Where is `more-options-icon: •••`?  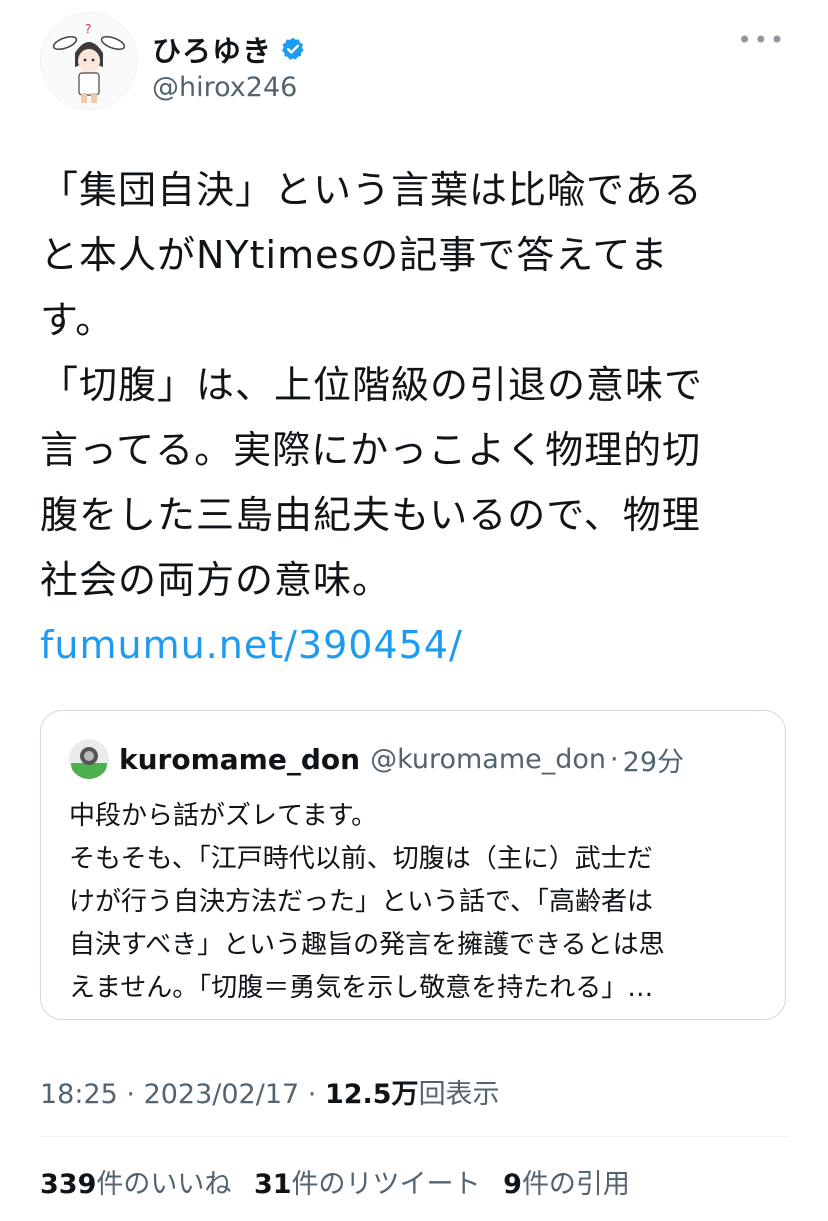
more-options-icon: ••• is located at coordinates (762, 40).